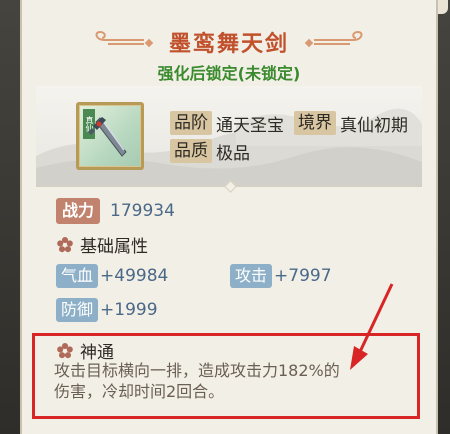  What do you see at coordinates (65, 244) in the screenshot?
I see `flower-icon` at bounding box center [65, 244].